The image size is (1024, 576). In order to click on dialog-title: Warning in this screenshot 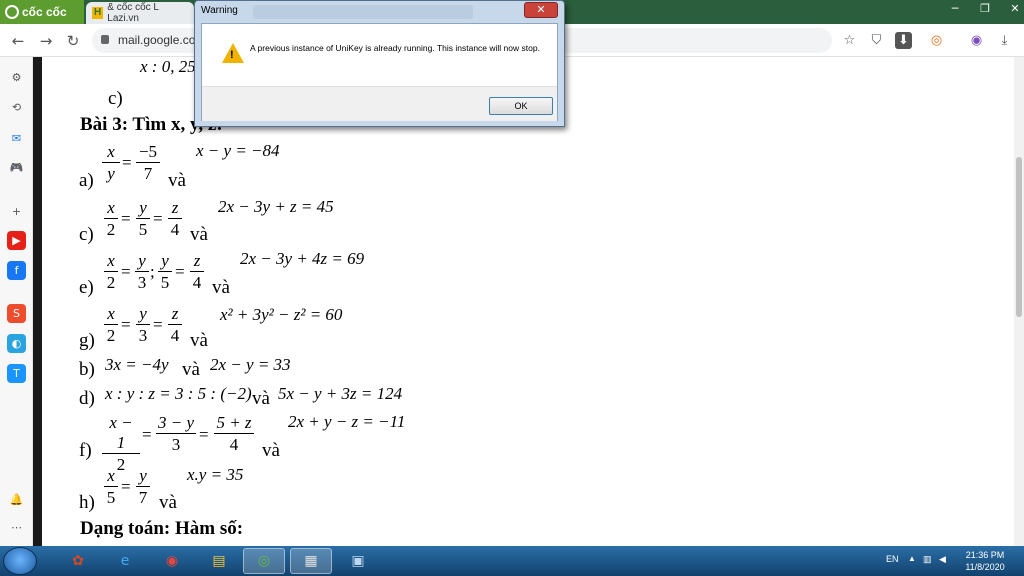, I will do `click(219, 10)`.